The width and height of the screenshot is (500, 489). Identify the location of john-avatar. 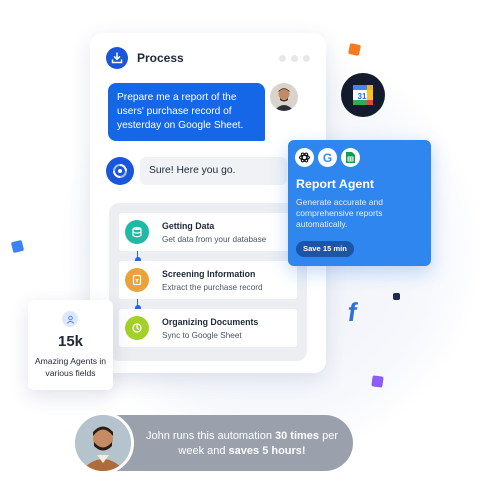
(103, 443).